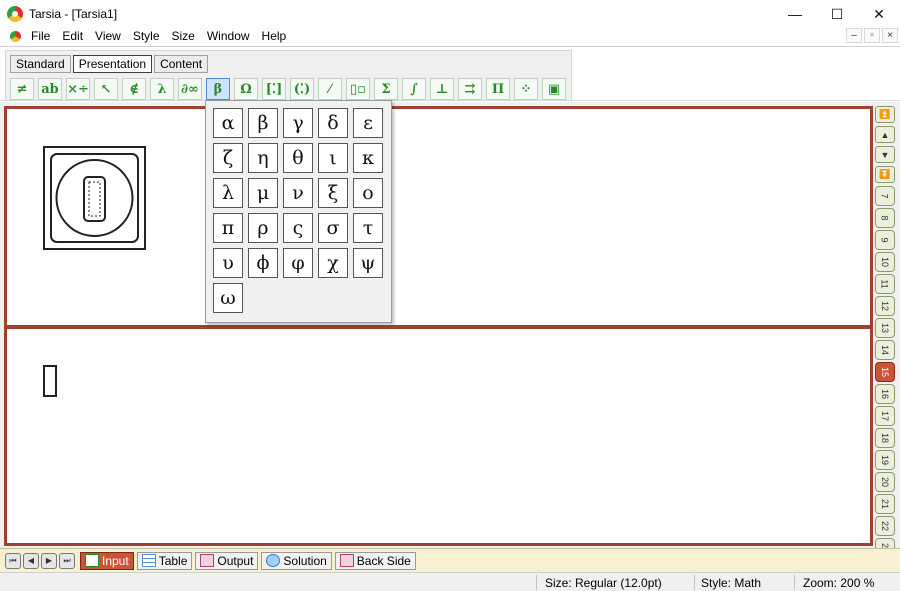 The height and width of the screenshot is (591, 900). What do you see at coordinates (414, 89) in the screenshot?
I see `integral-button: ∫` at bounding box center [414, 89].